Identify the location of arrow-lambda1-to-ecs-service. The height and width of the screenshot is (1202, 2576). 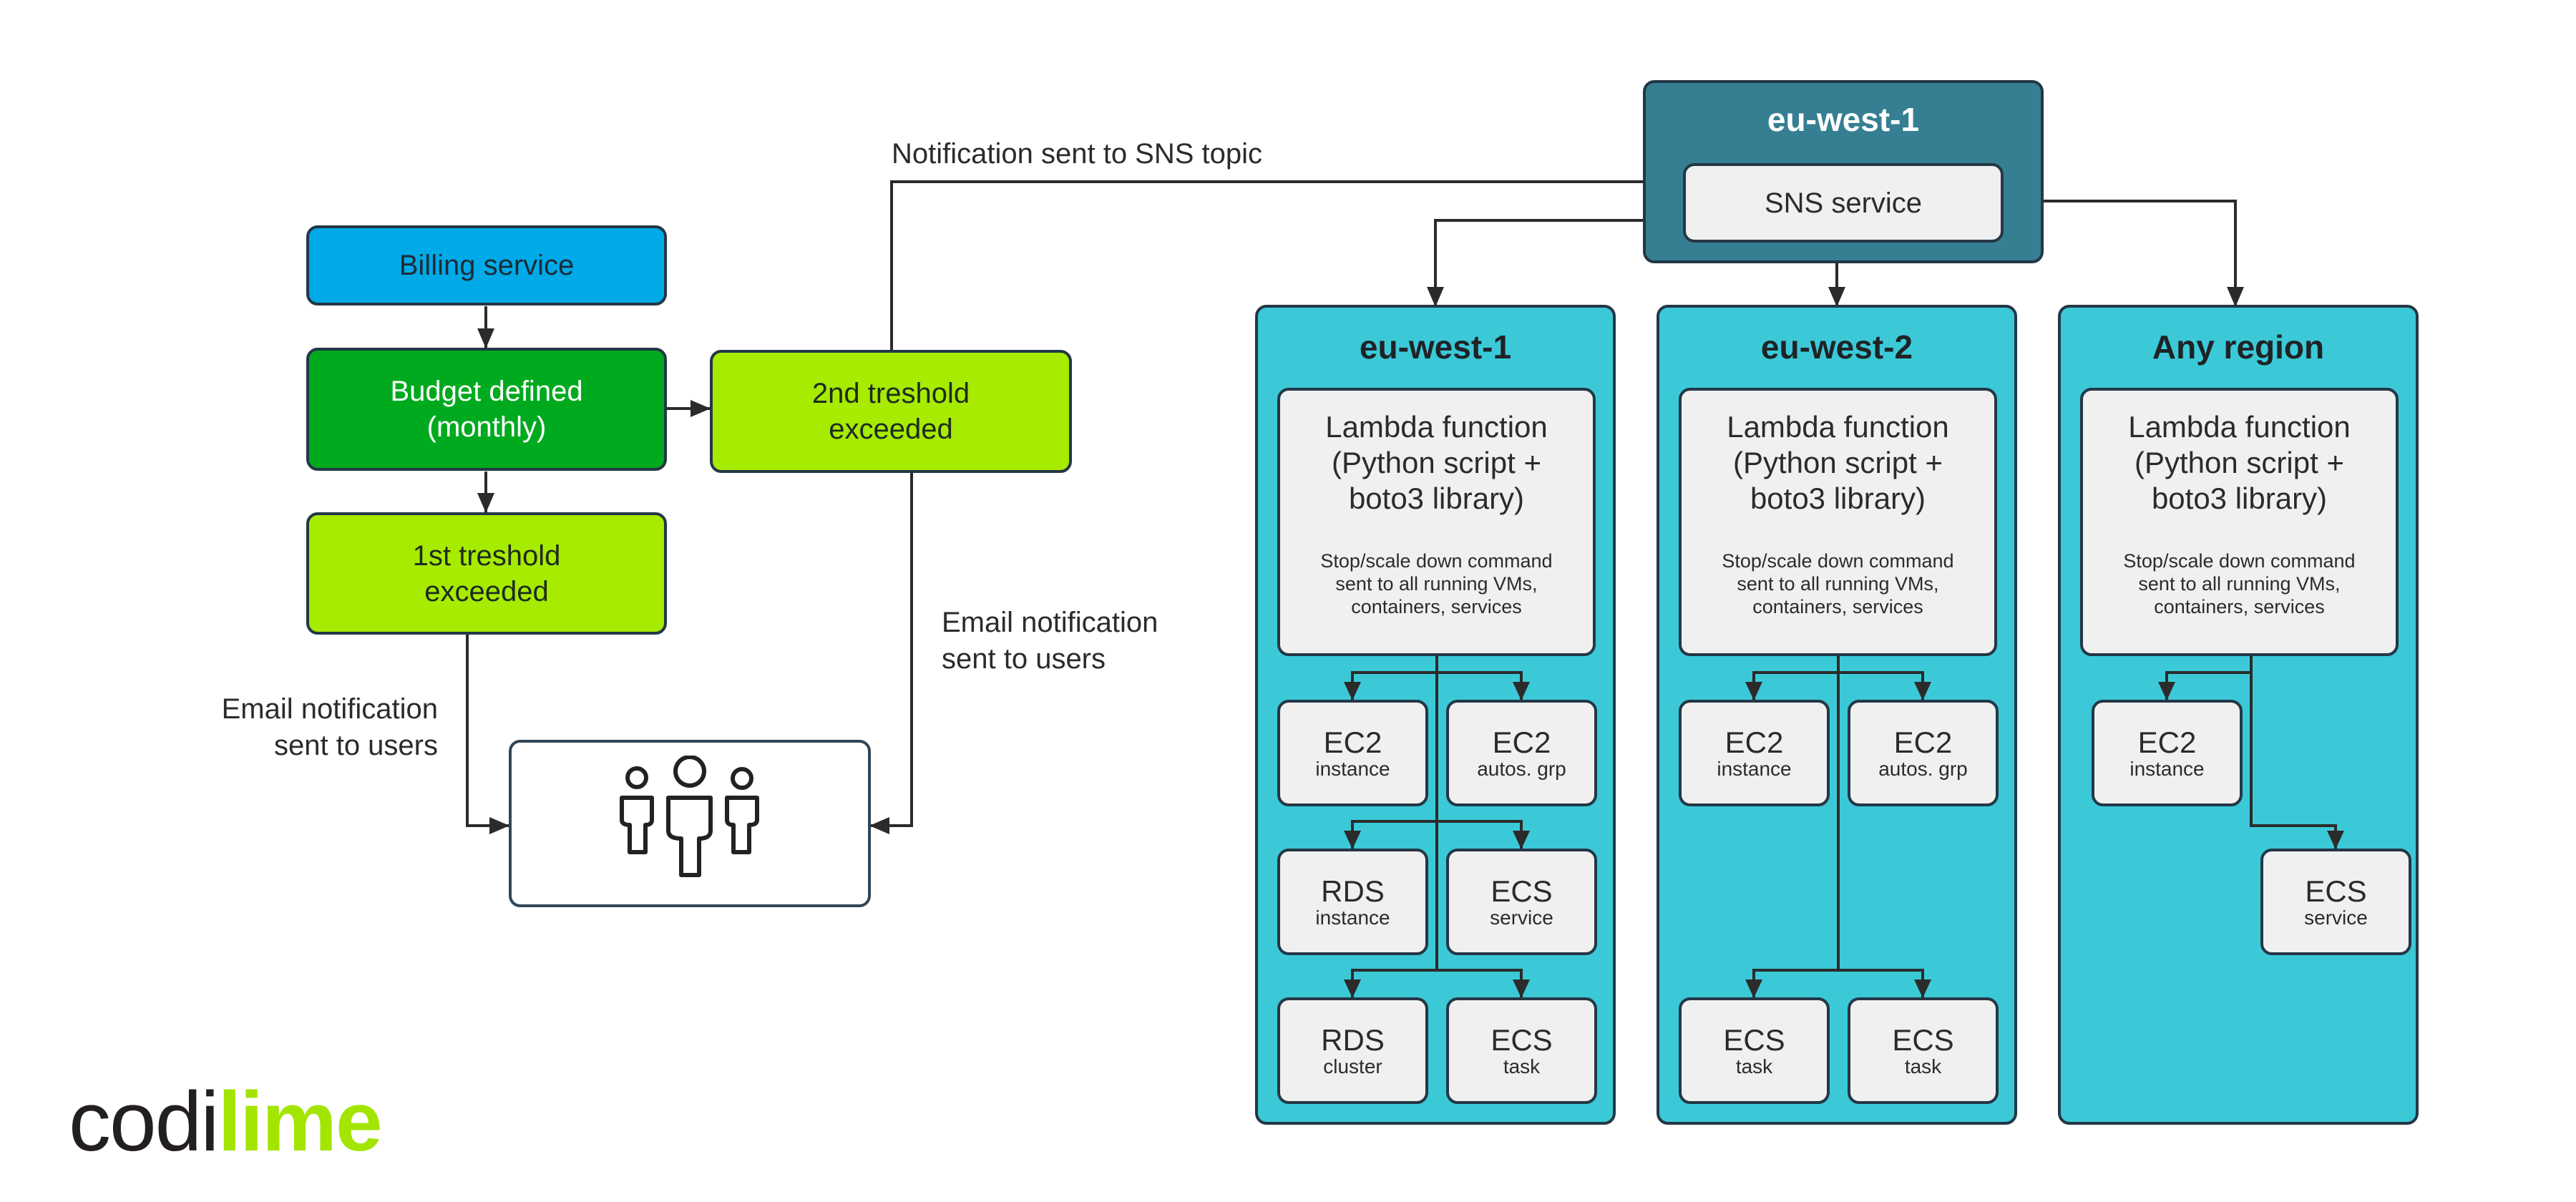
(1483, 835).